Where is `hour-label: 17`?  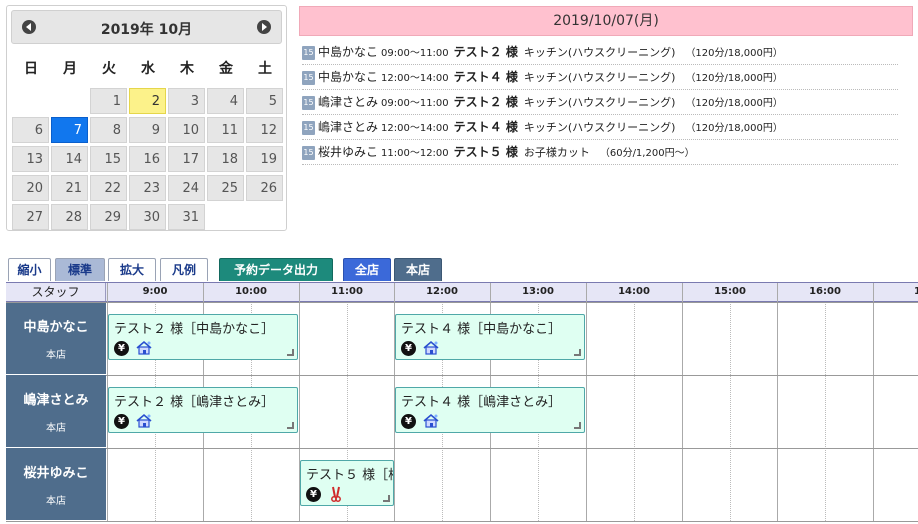
hour-label: 17 is located at coordinates (916, 291).